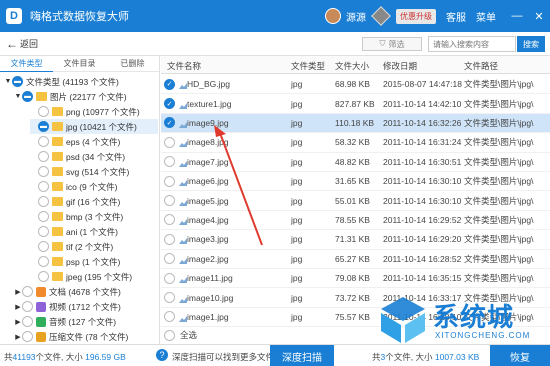  What do you see at coordinates (94, 261) in the screenshot?
I see `tree-item: psp (1 个文件)` at bounding box center [94, 261].